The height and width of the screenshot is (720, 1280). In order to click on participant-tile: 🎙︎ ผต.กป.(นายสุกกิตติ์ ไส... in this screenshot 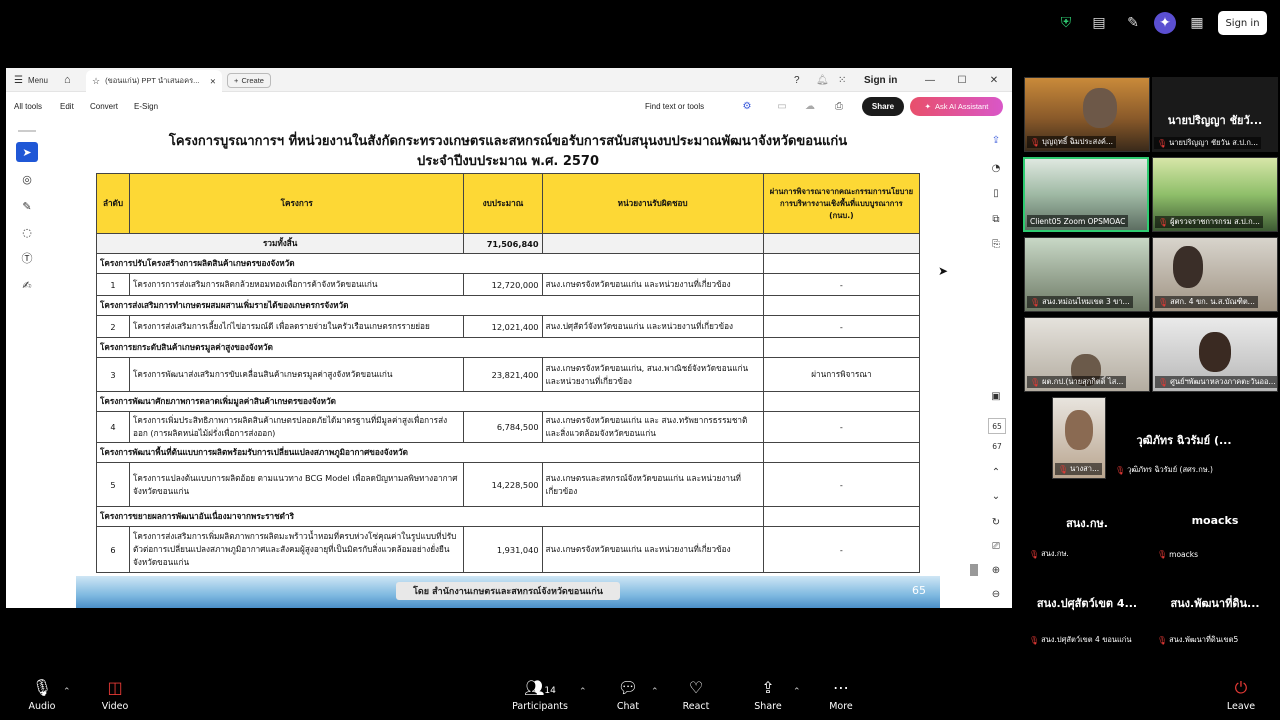, I will do `click(1087, 354)`.